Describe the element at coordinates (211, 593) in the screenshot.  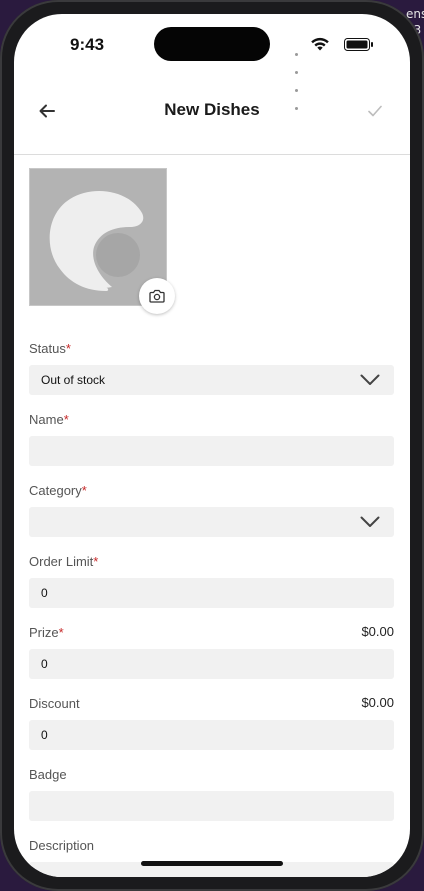
I see `order-limit-input: 0` at that location.